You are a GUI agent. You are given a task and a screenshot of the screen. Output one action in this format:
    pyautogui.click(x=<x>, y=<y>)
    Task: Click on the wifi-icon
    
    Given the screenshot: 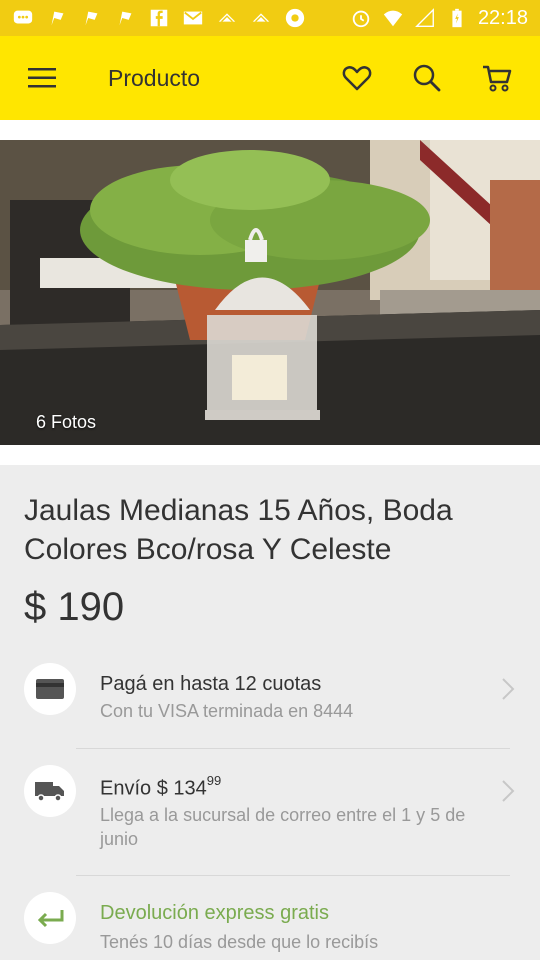 What is the action you would take?
    pyautogui.click(x=393, y=18)
    